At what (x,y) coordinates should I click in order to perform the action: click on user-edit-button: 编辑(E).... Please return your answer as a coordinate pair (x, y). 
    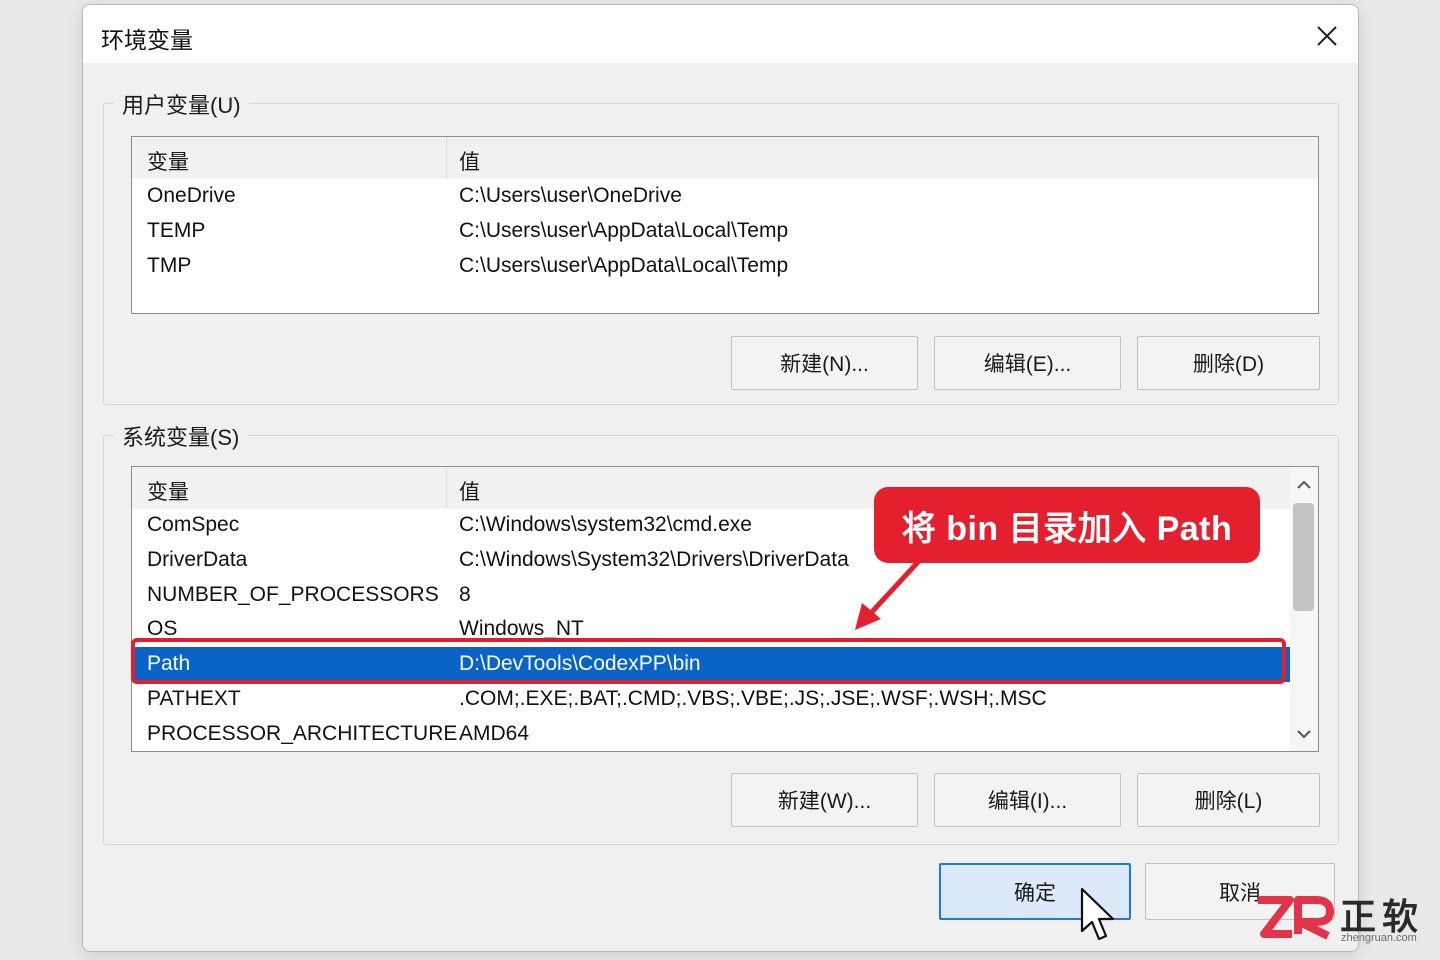
    Looking at the image, I should click on (1027, 363).